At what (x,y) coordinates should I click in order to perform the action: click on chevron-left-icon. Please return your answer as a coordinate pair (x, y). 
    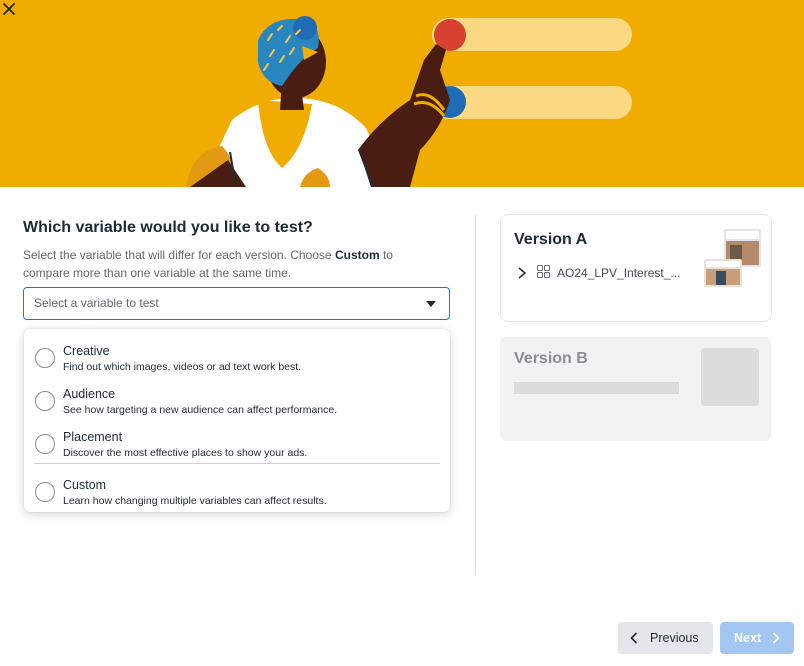
    Looking at the image, I should click on (634, 638).